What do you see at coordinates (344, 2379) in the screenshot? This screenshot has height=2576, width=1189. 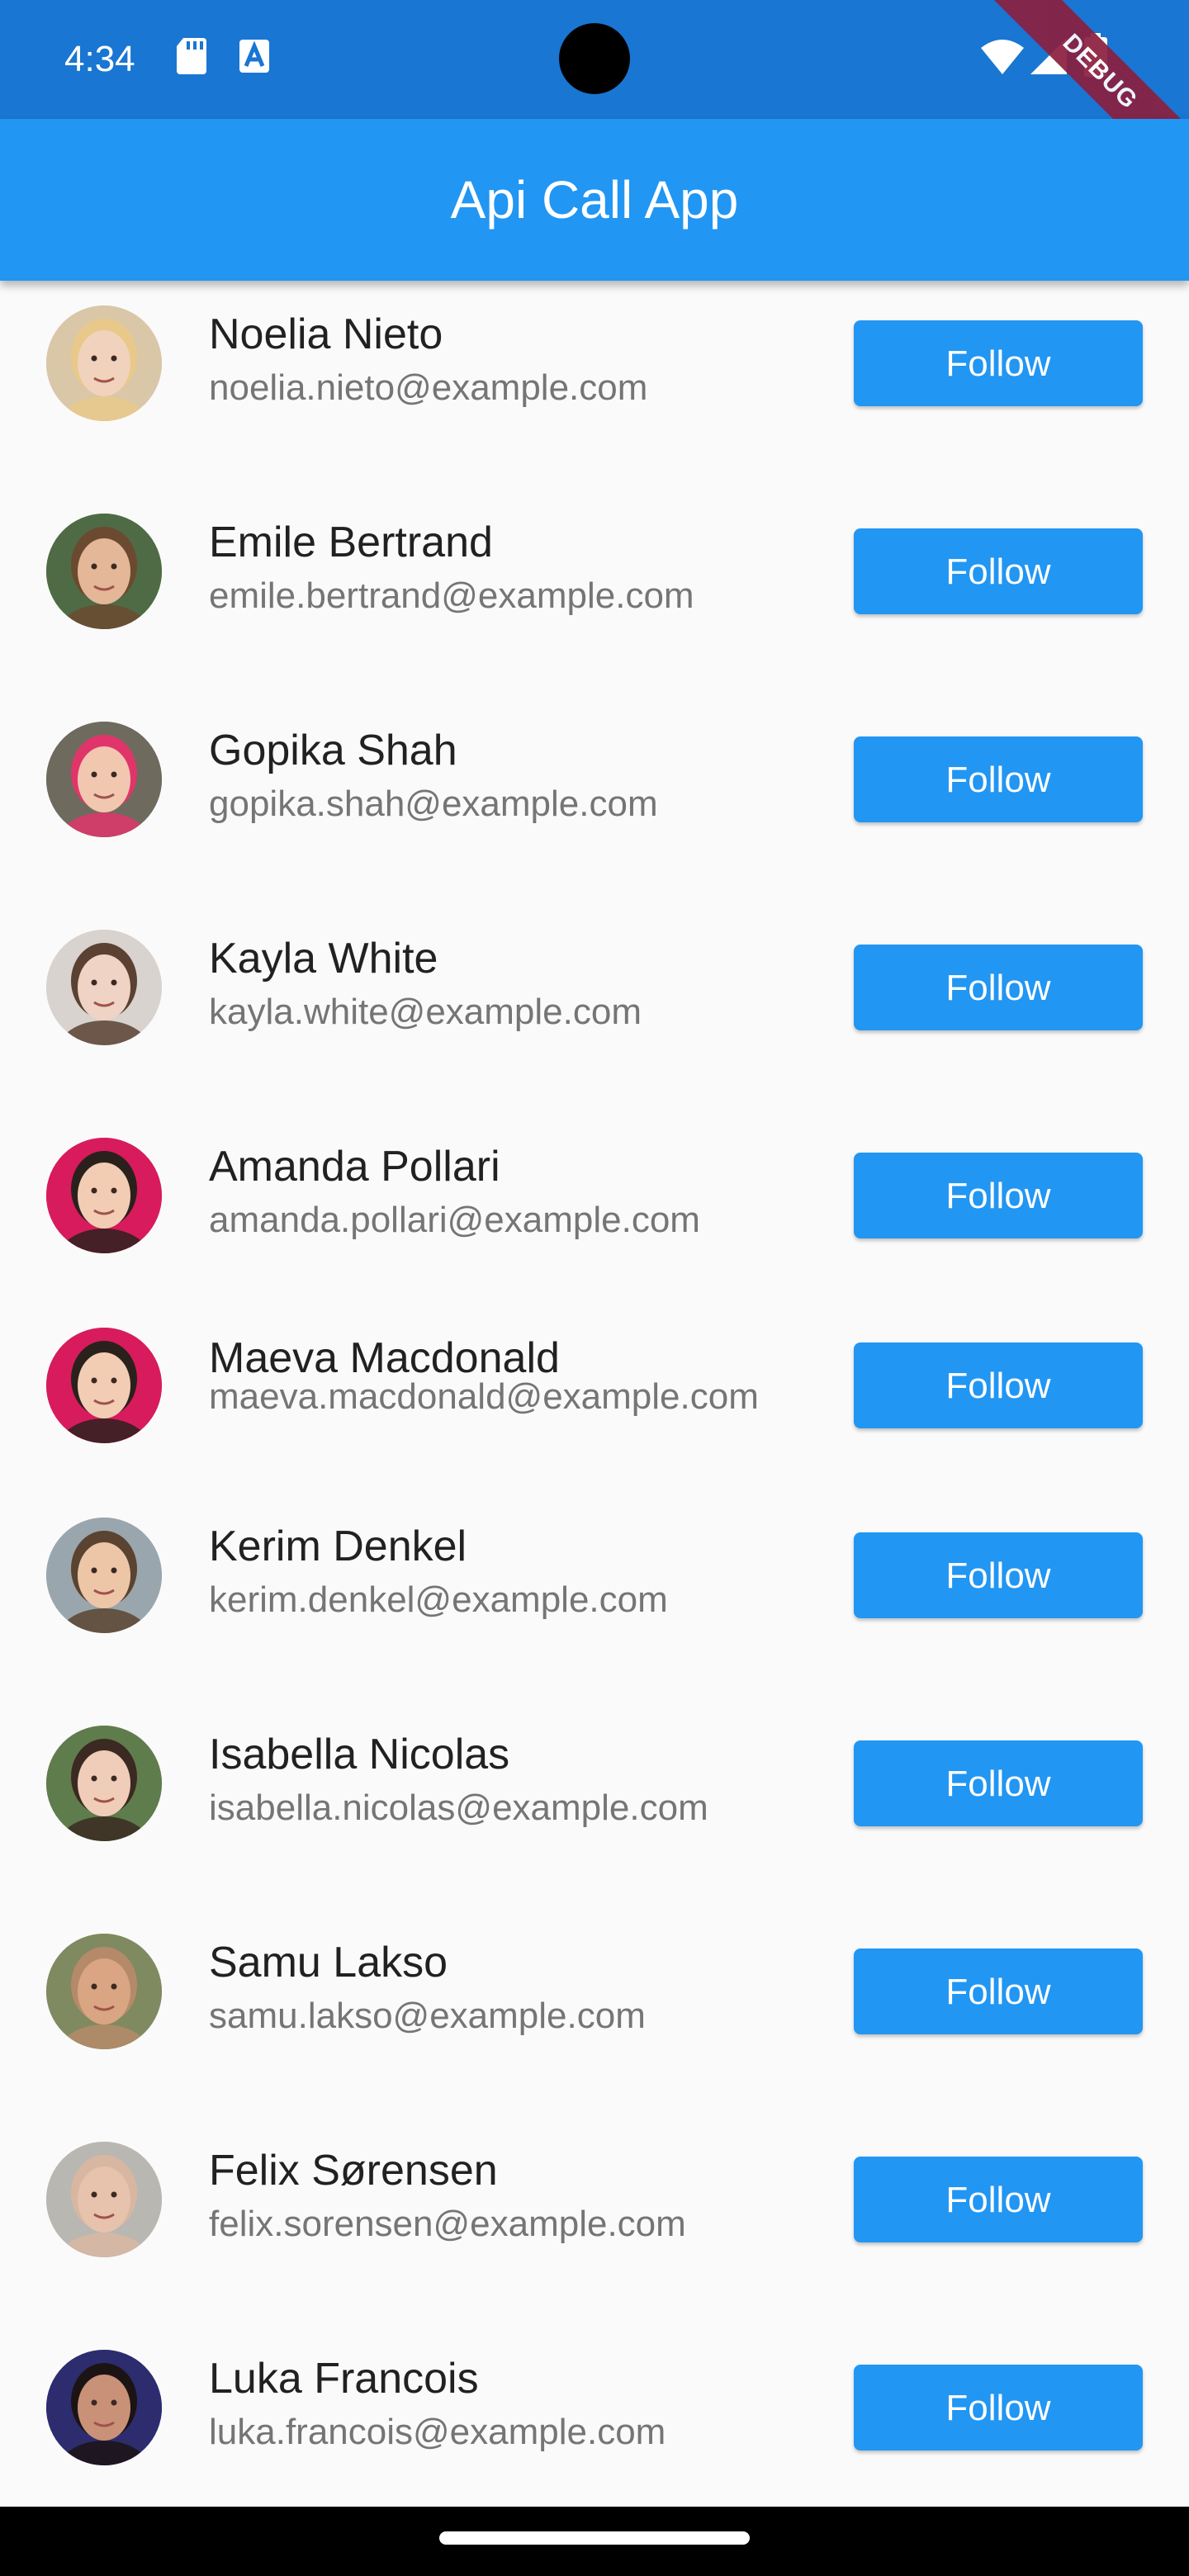 I see `user-name: Luka Francois` at bounding box center [344, 2379].